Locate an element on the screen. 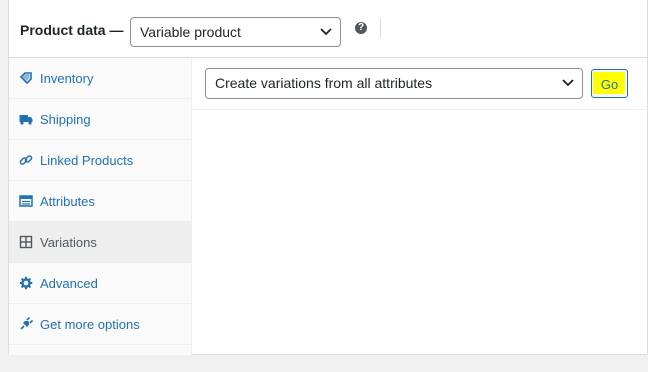 Image resolution: width=648 pixels, height=372 pixels. tab-advanced: Advanced is located at coordinates (100, 283).